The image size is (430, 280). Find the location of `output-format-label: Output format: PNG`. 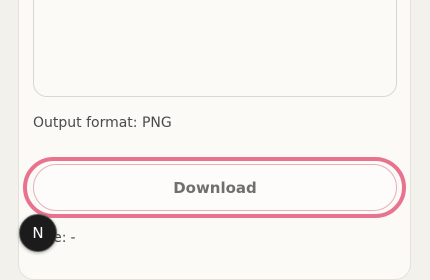

output-format-label: Output format: PNG is located at coordinates (102, 123).